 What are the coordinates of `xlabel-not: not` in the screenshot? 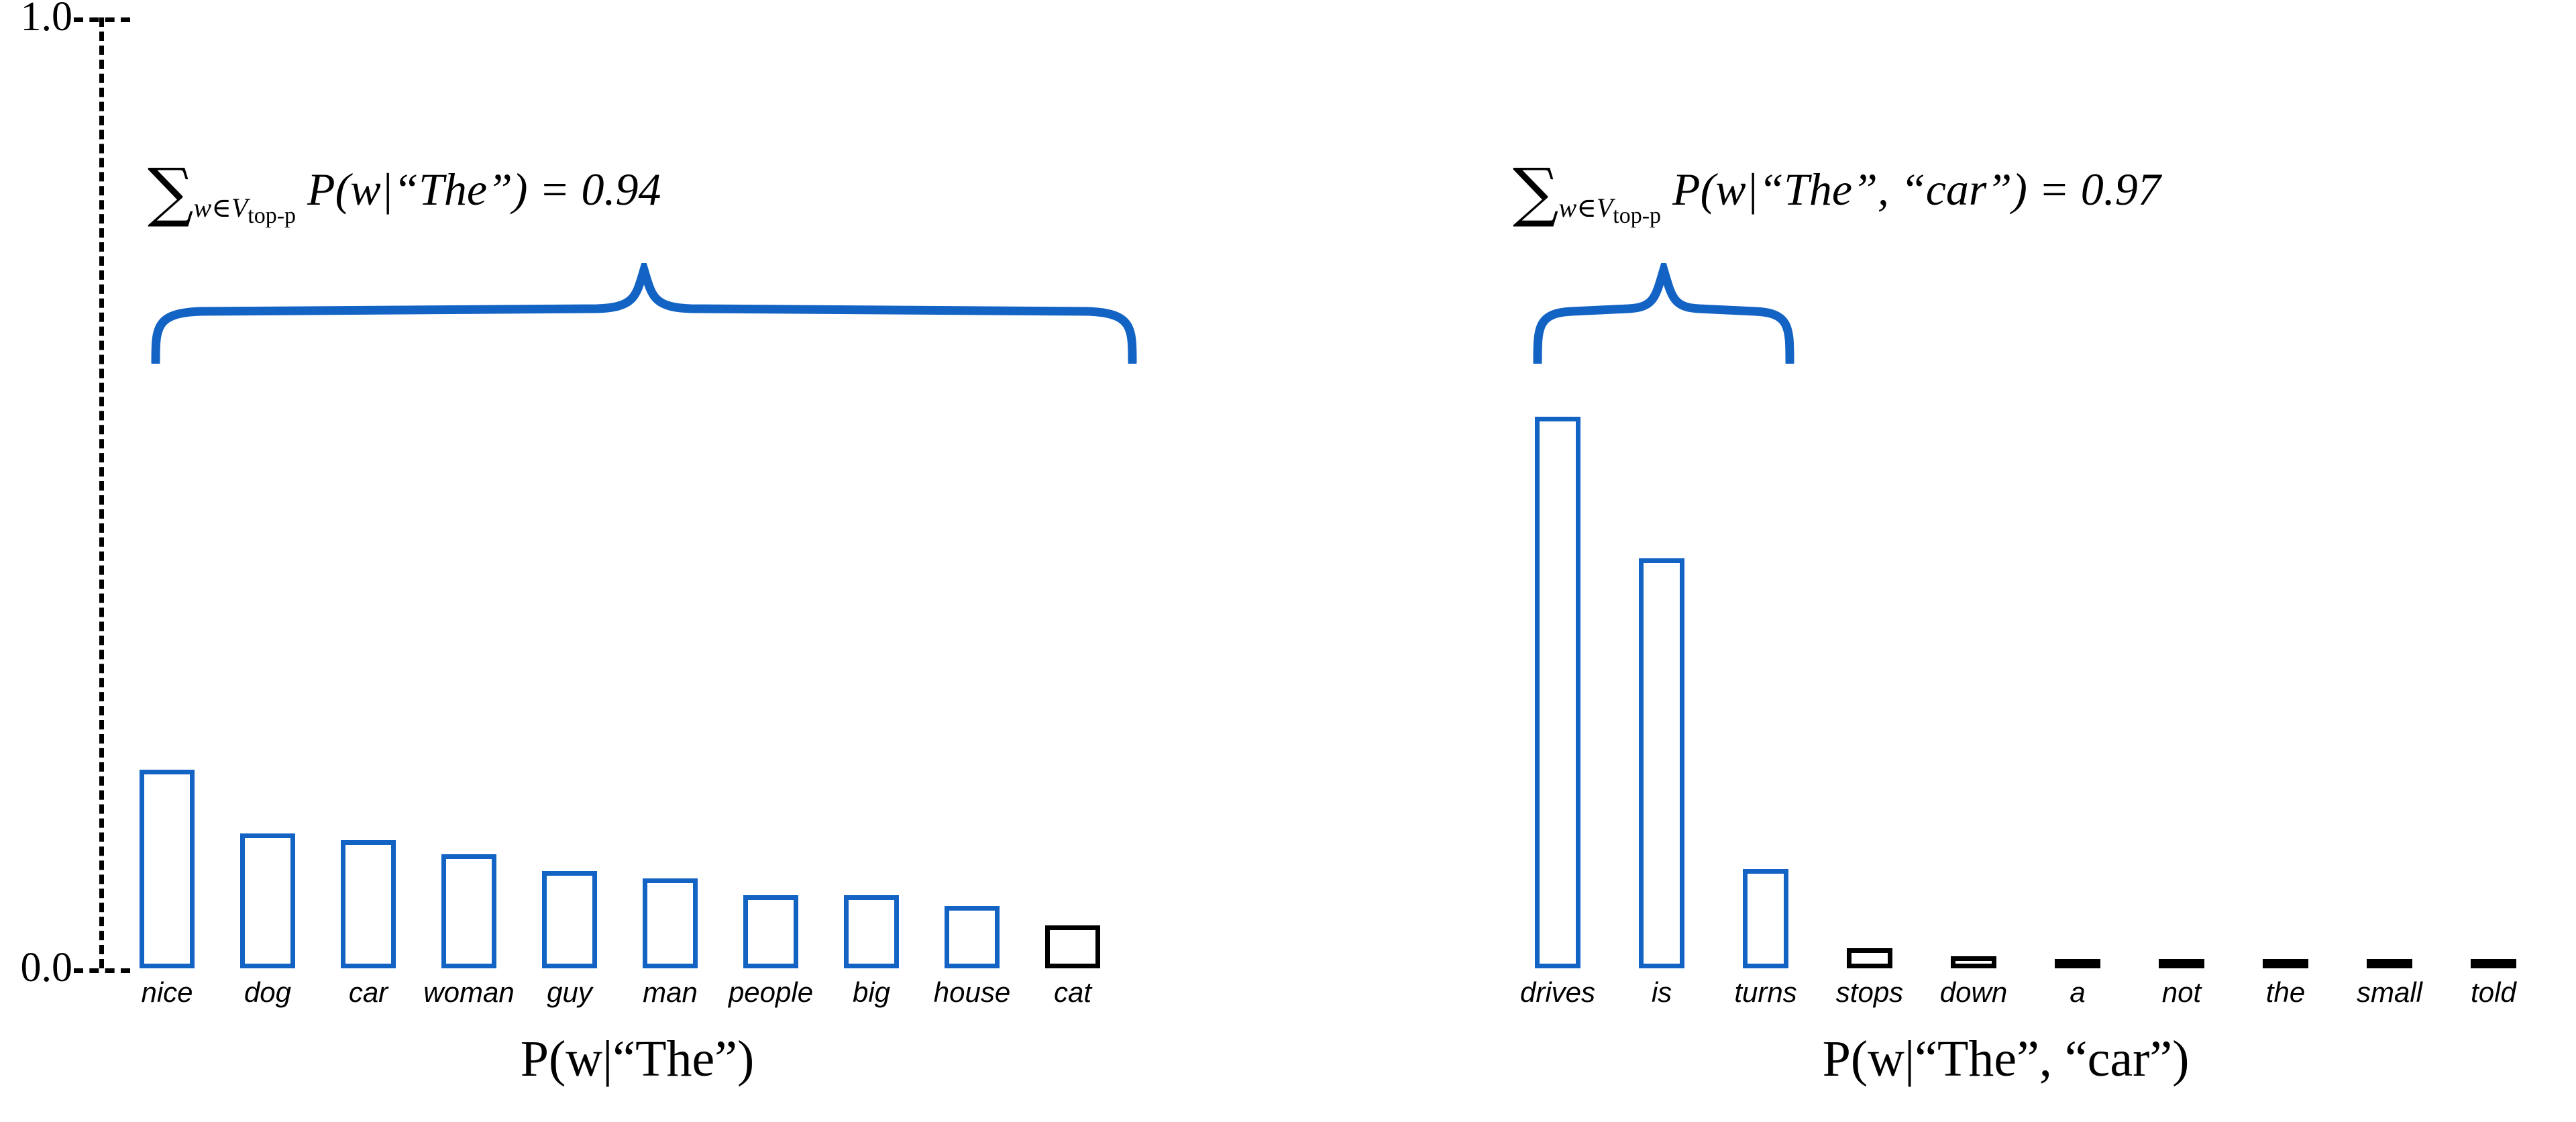 It's located at (2181, 992).